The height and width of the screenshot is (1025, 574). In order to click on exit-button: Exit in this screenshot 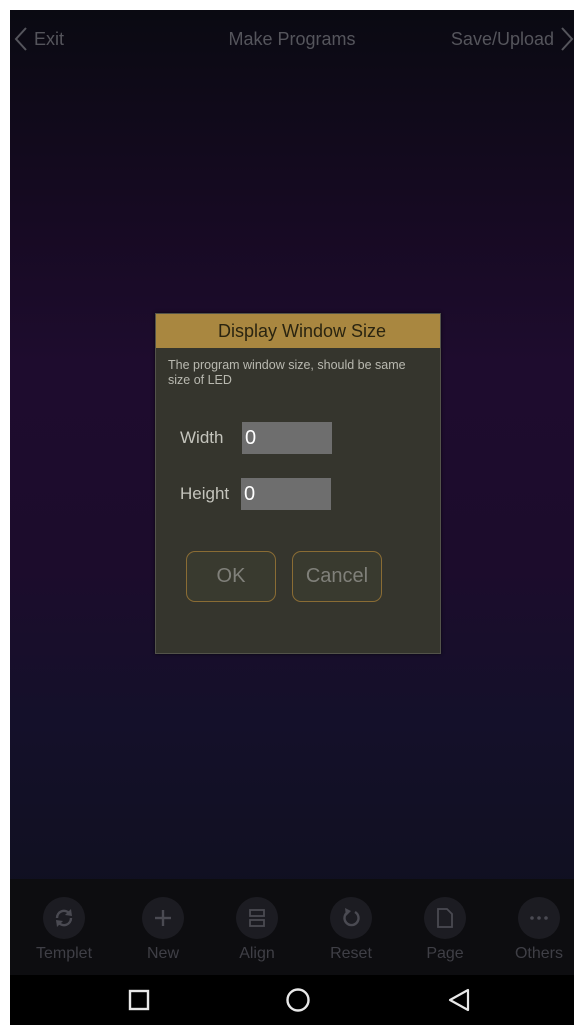, I will do `click(39, 39)`.